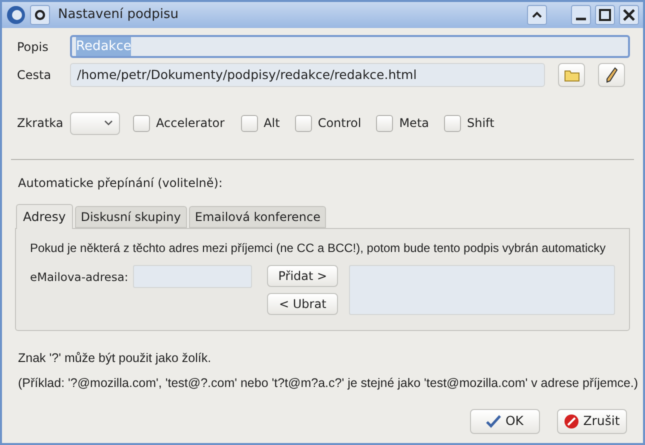  I want to click on shade-icon, so click(537, 15).